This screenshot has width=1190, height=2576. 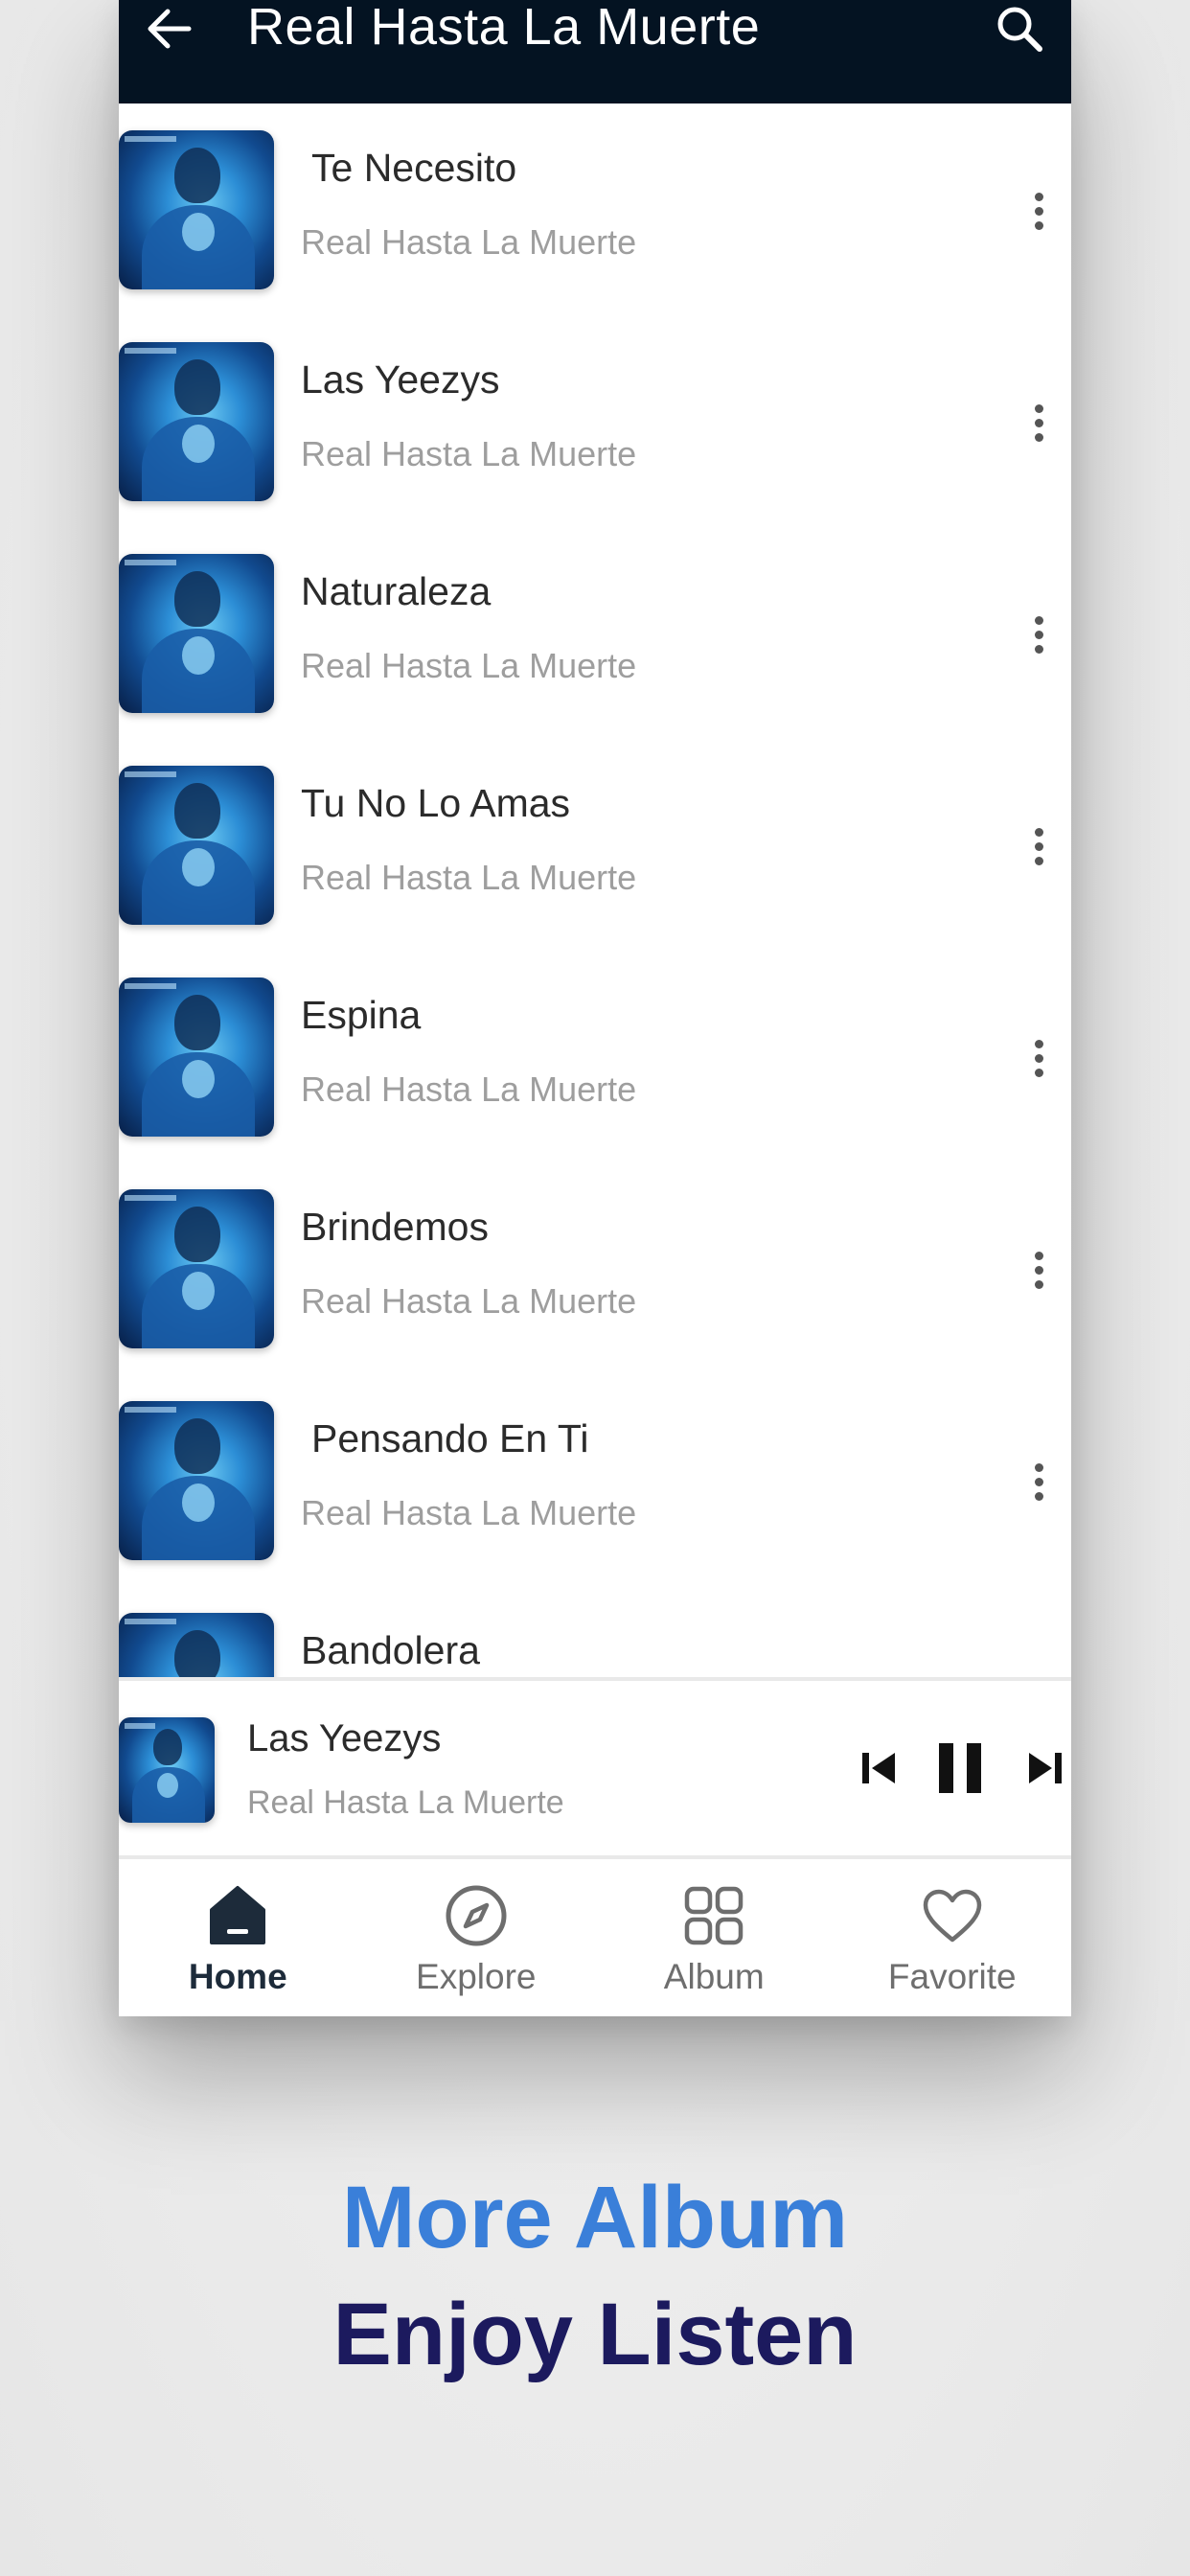 What do you see at coordinates (476, 1976) in the screenshot?
I see `nav-label: Explore` at bounding box center [476, 1976].